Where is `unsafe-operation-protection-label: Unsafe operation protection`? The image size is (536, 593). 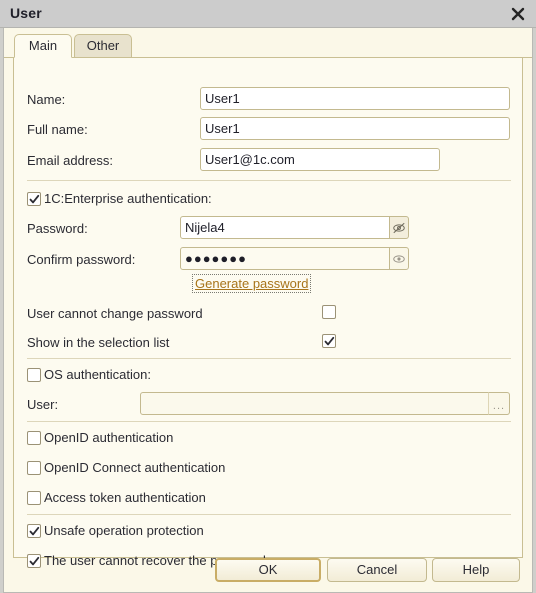
unsafe-operation-protection-label: Unsafe operation protection is located at coordinates (124, 530).